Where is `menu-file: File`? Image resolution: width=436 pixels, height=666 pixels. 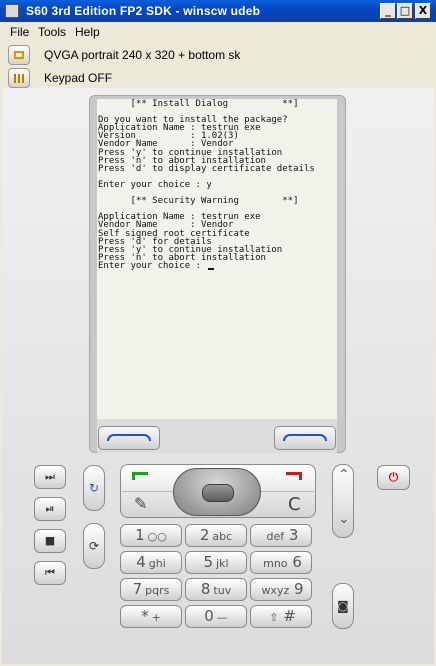
menu-file: File is located at coordinates (19, 32).